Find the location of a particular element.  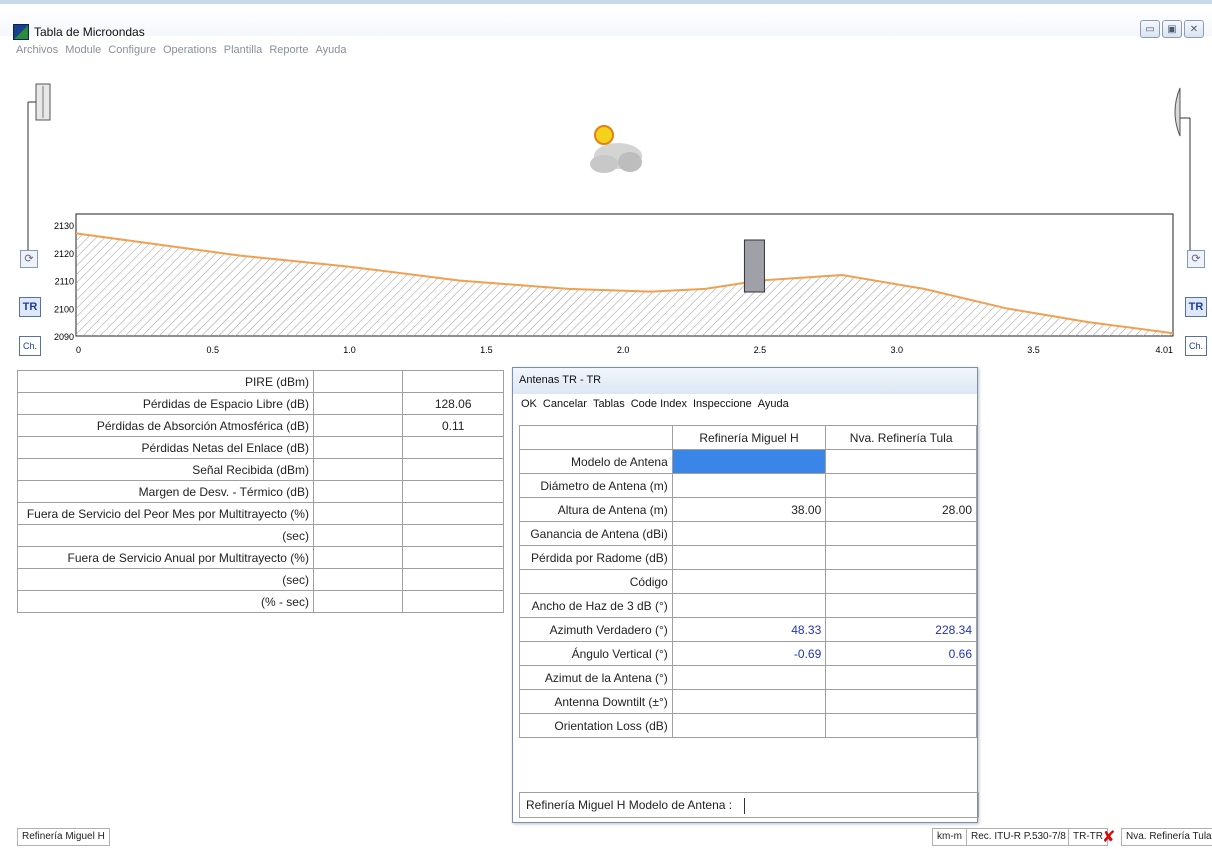

left-ch-button: Ch. is located at coordinates (30, 346).